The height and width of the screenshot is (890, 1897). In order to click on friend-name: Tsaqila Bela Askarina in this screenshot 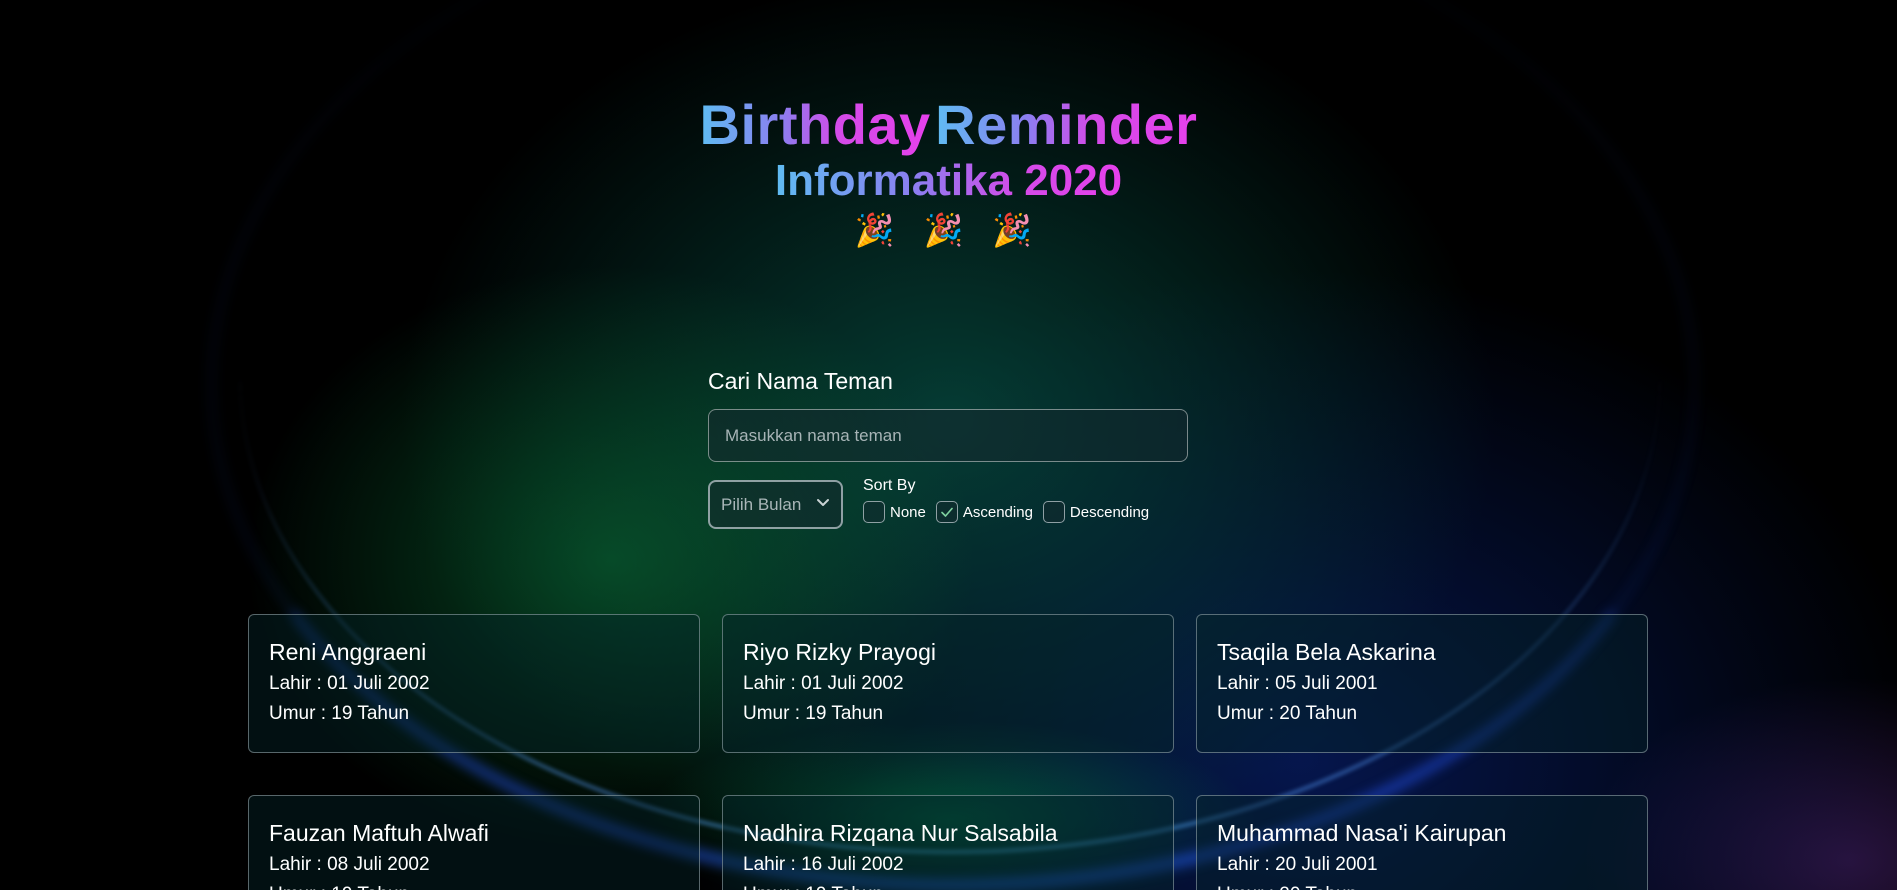, I will do `click(1326, 652)`.